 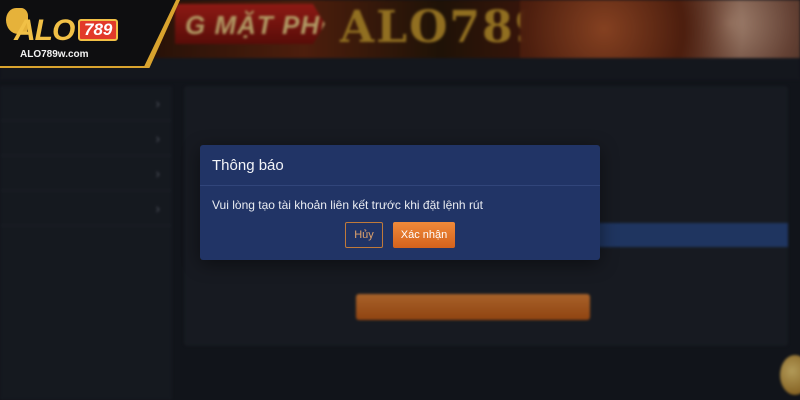 What do you see at coordinates (400, 165) in the screenshot?
I see `dialog-title: Thông báo` at bounding box center [400, 165].